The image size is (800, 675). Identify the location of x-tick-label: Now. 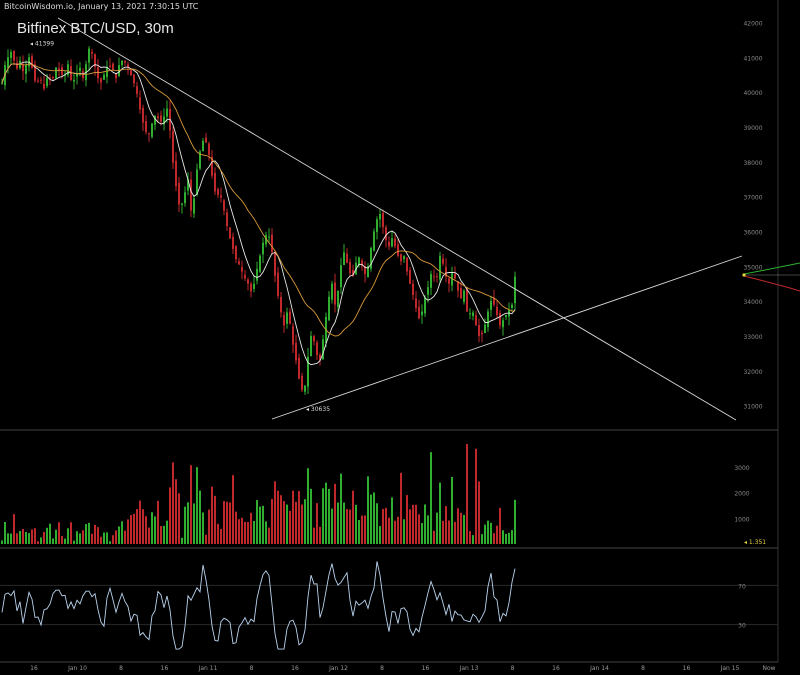
(768, 668).